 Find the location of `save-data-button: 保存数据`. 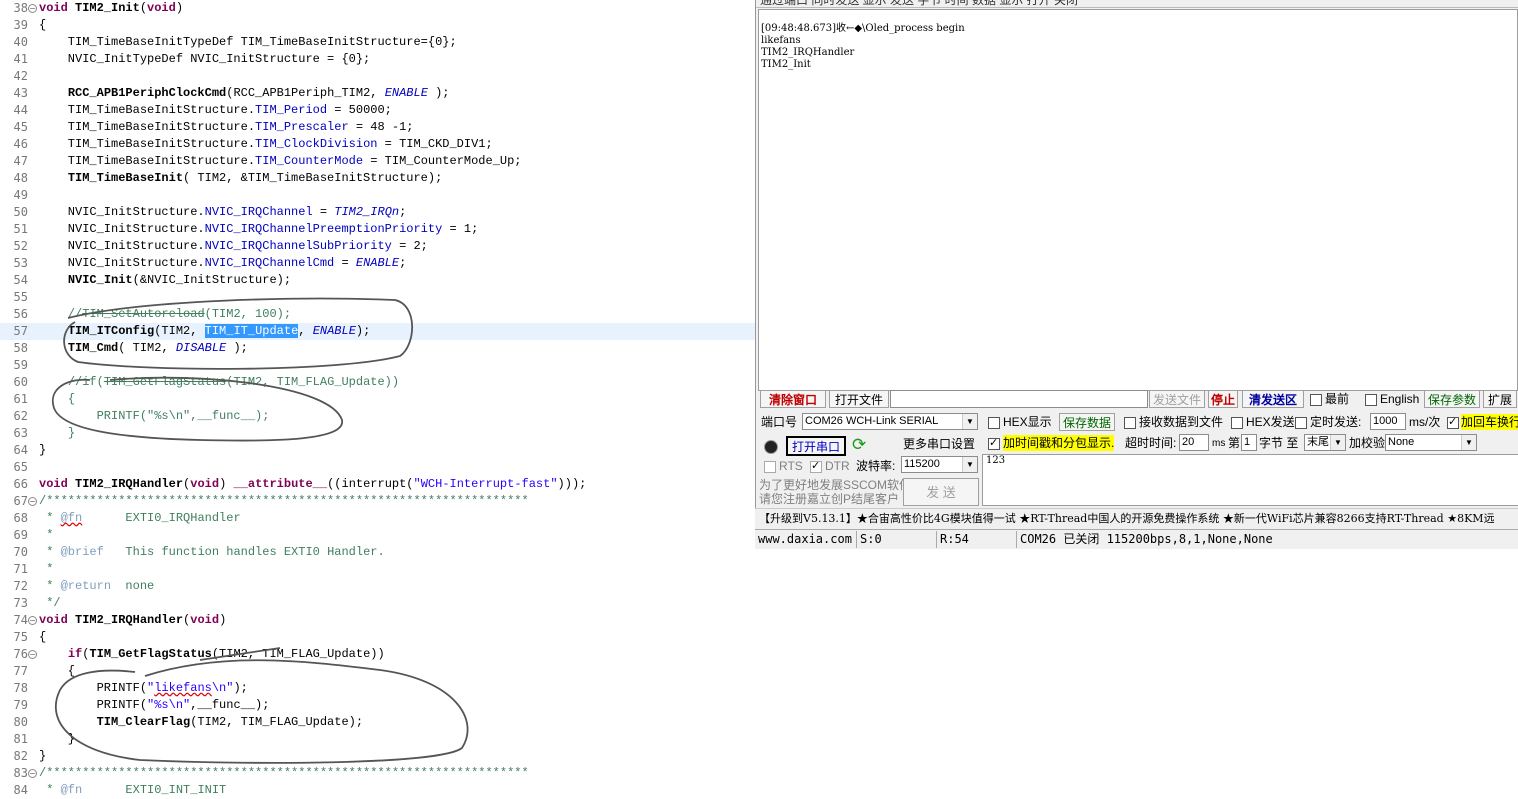

save-data-button: 保存数据 is located at coordinates (1087, 422).